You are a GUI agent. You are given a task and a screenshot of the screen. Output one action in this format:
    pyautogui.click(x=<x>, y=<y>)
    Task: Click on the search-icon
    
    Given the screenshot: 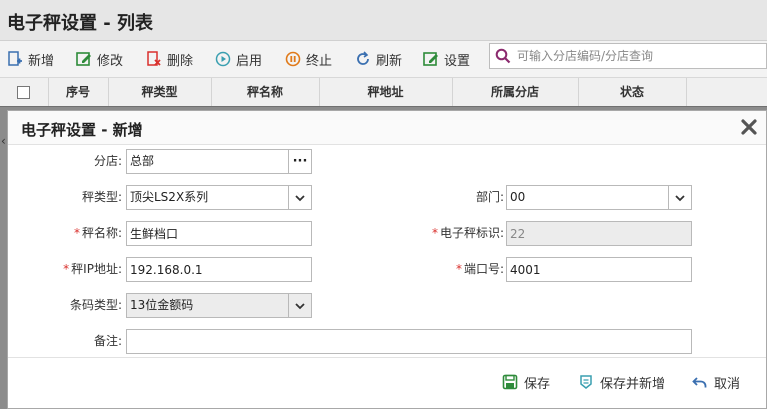 What is the action you would take?
    pyautogui.click(x=503, y=56)
    